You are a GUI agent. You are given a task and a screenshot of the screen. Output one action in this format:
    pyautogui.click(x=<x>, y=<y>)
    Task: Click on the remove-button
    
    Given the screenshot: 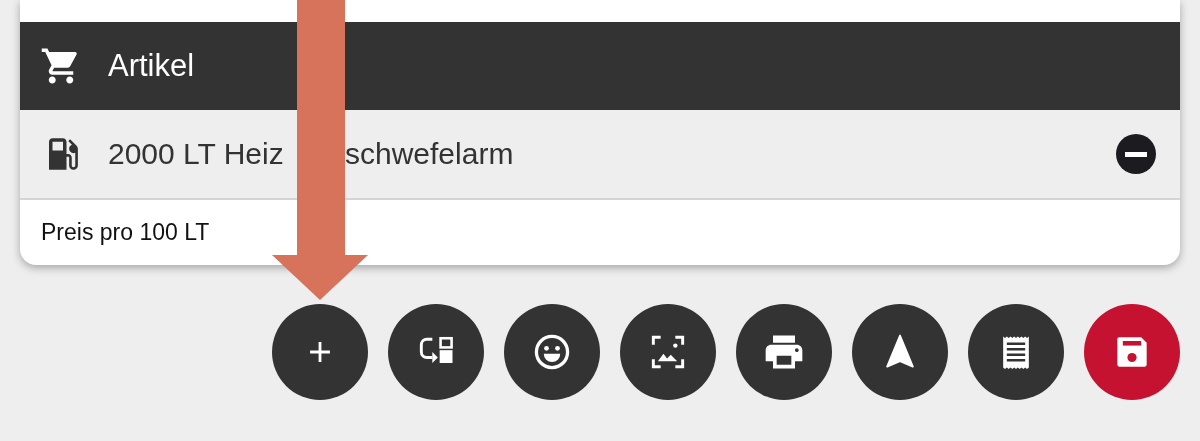 What is the action you would take?
    pyautogui.click(x=1136, y=154)
    